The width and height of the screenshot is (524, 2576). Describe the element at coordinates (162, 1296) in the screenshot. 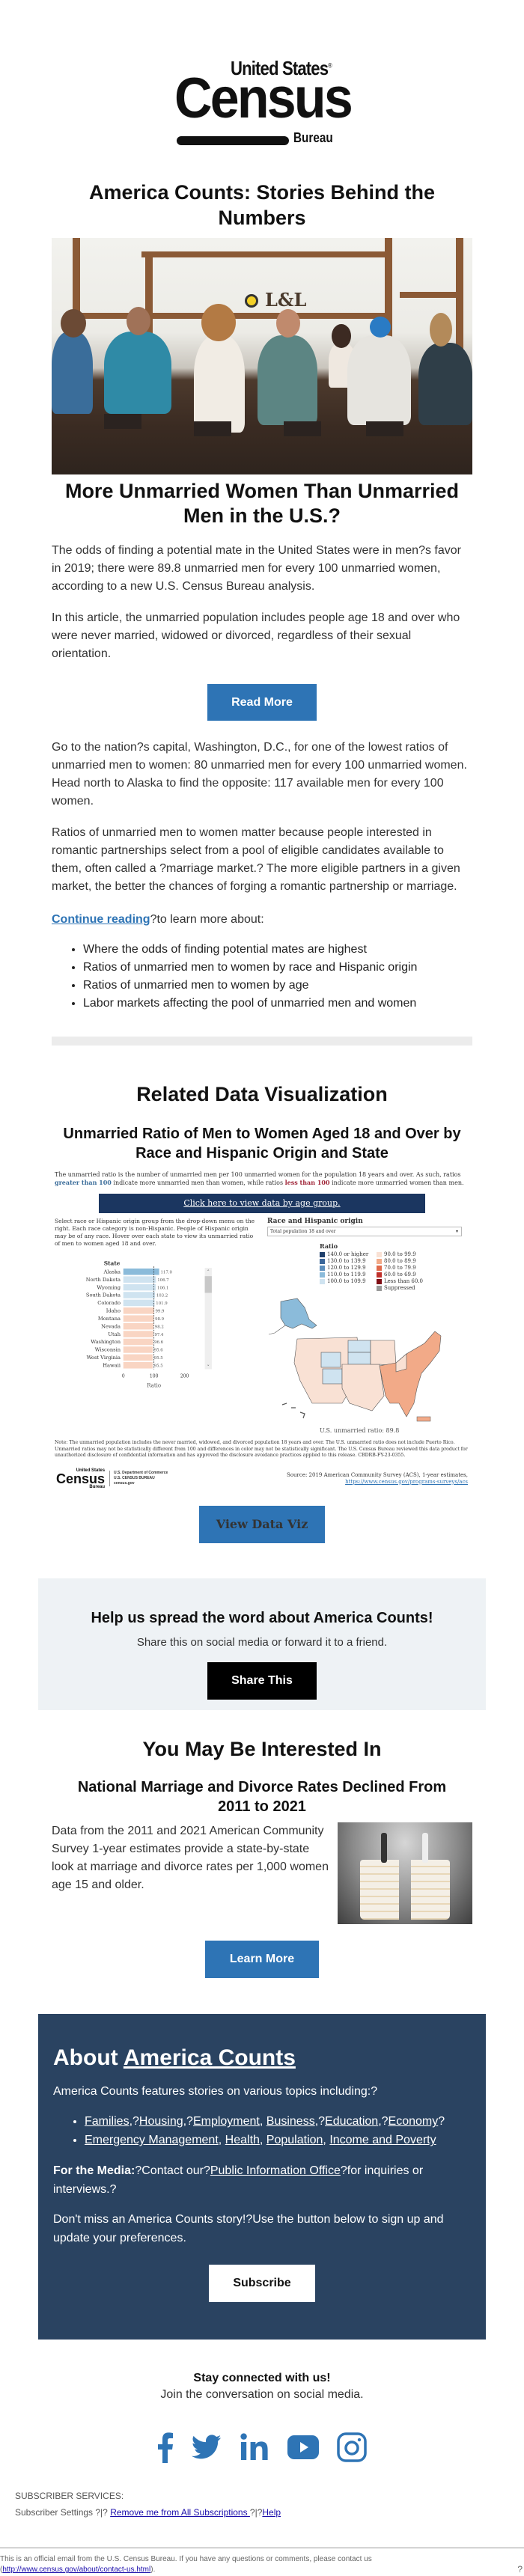

I see `bar-value-label: 103.2` at that location.